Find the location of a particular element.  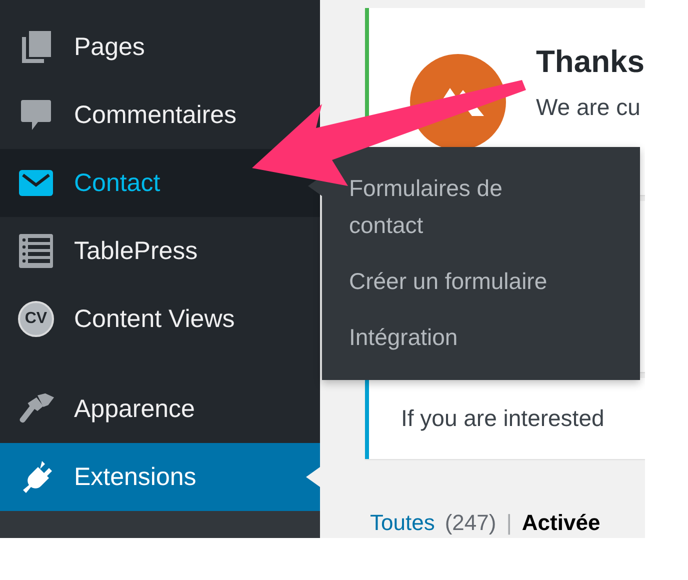

sidebar-item: TablePress is located at coordinates (160, 251).